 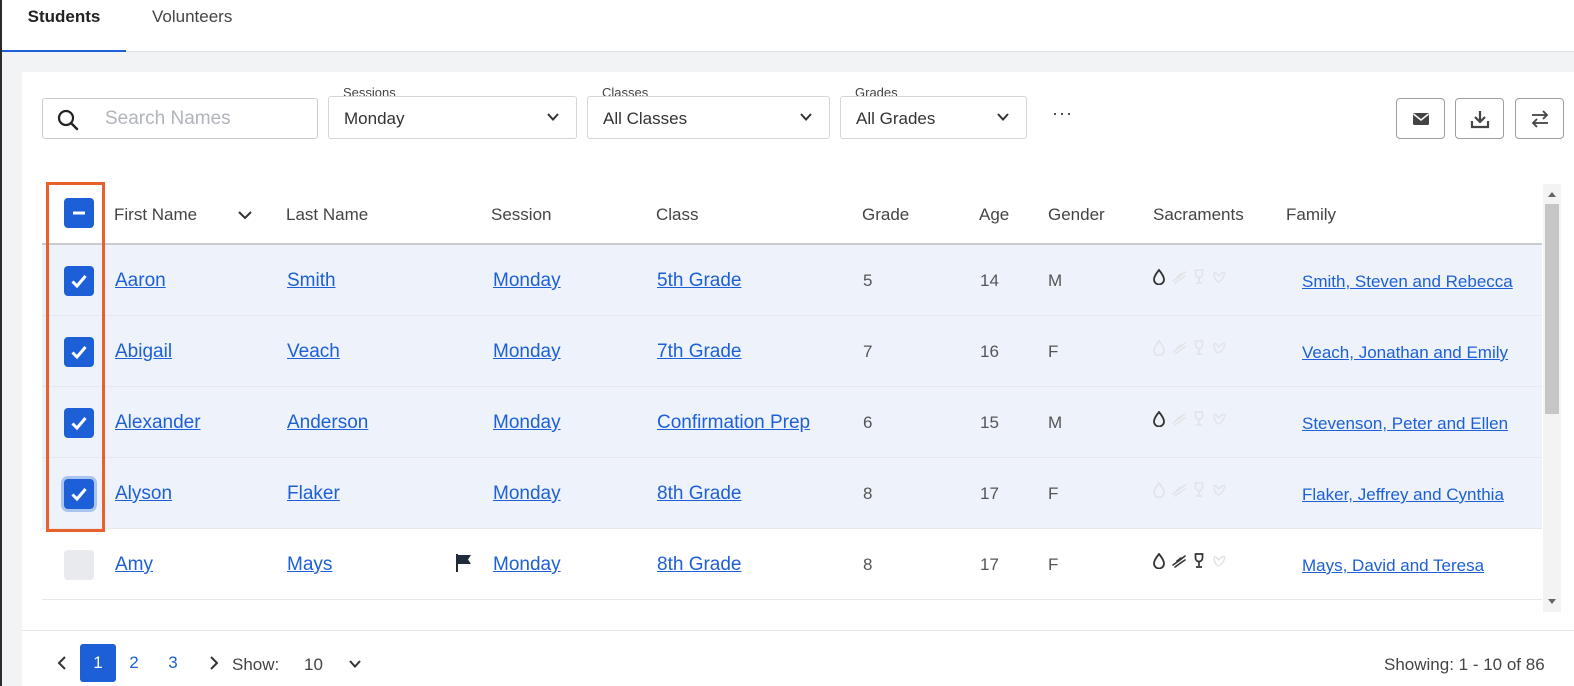 I want to click on search-icon, so click(x=68, y=122).